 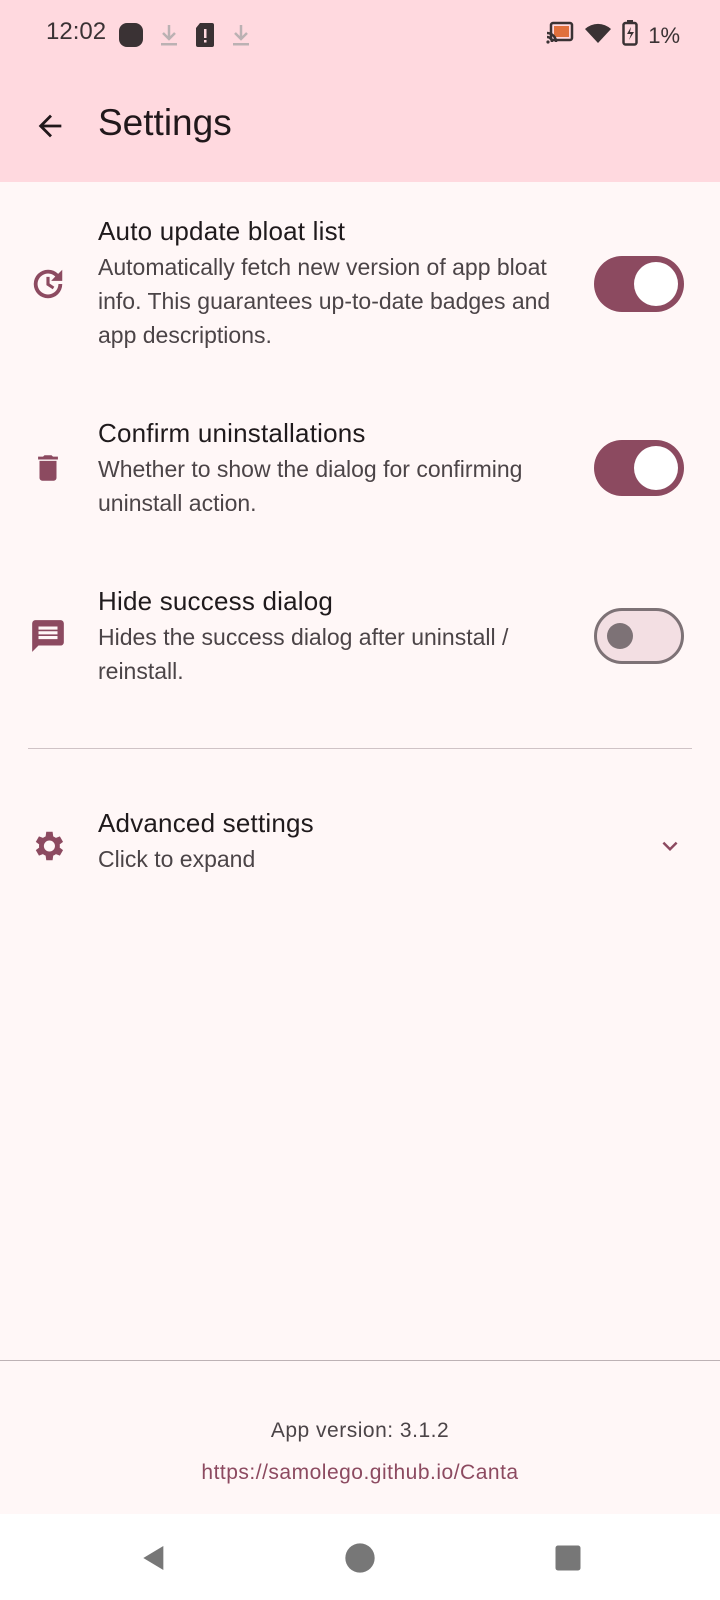 I want to click on setting-title: Auto update bloat list, so click(x=222, y=231).